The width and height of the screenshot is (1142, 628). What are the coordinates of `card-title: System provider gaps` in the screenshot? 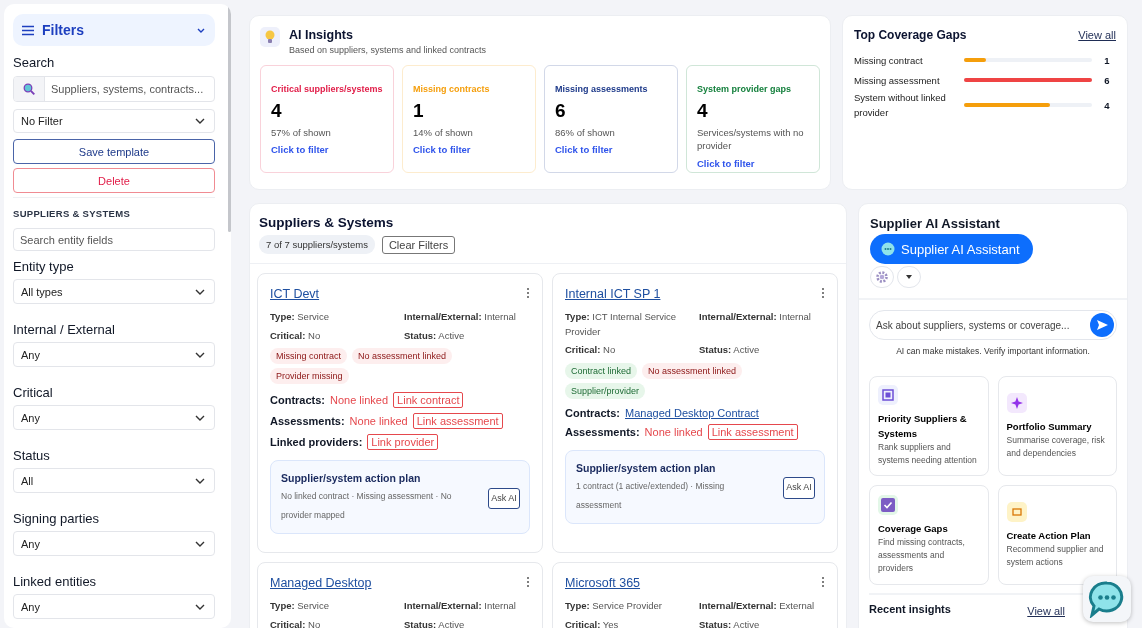 It's located at (745, 89).